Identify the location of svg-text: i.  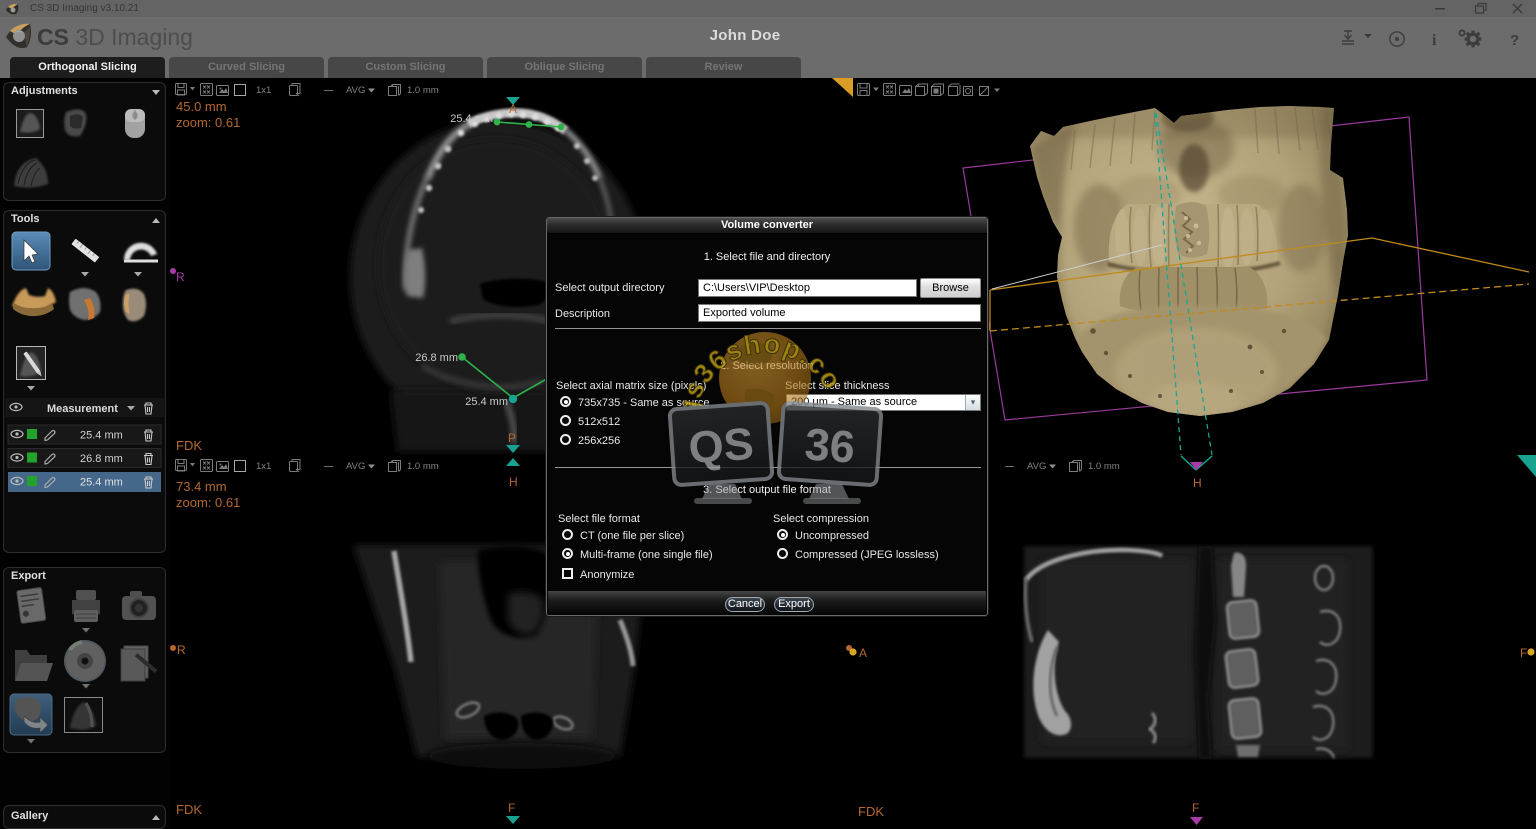
(1434, 40).